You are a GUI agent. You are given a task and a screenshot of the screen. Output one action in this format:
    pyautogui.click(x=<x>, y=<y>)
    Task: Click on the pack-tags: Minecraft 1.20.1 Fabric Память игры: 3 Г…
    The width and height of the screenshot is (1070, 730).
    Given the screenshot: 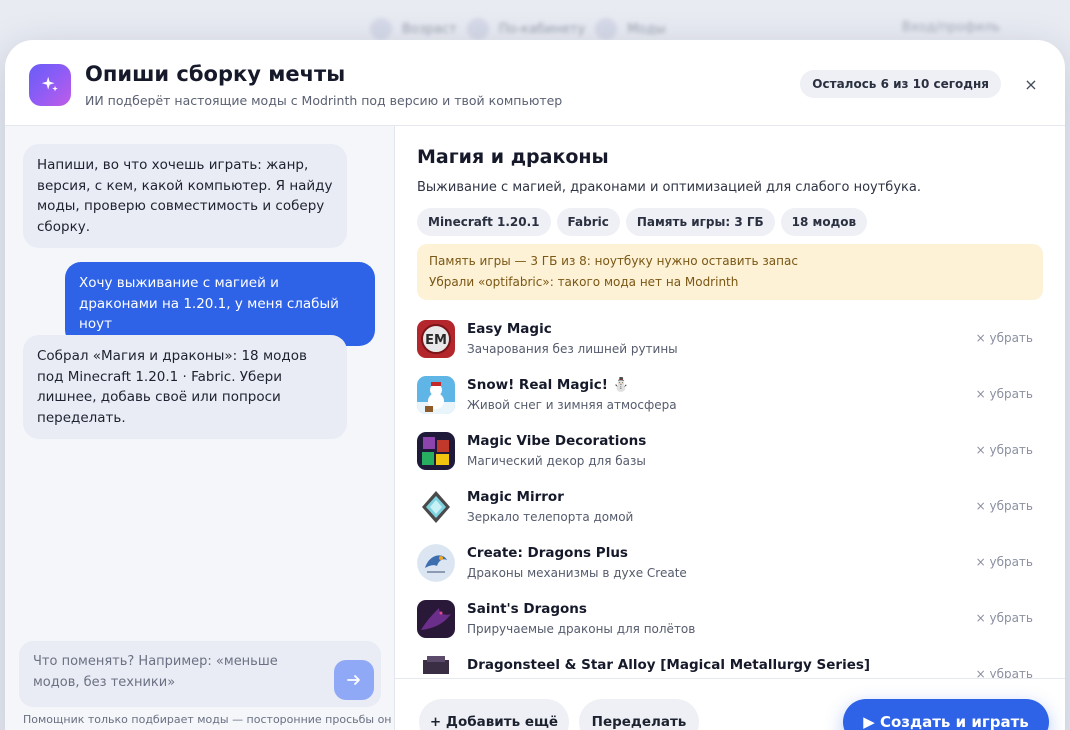 What is the action you would take?
    pyautogui.click(x=642, y=222)
    